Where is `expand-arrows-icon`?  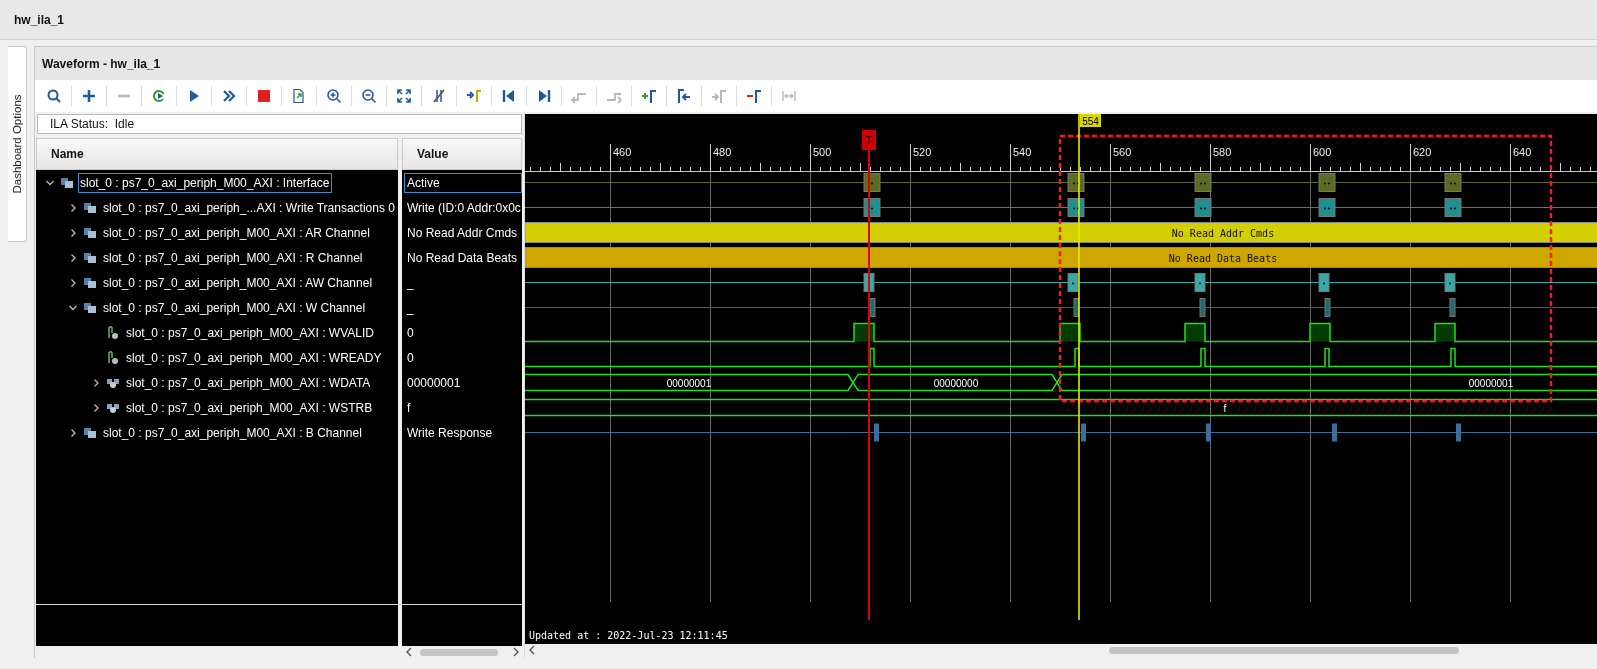 expand-arrows-icon is located at coordinates (404, 96).